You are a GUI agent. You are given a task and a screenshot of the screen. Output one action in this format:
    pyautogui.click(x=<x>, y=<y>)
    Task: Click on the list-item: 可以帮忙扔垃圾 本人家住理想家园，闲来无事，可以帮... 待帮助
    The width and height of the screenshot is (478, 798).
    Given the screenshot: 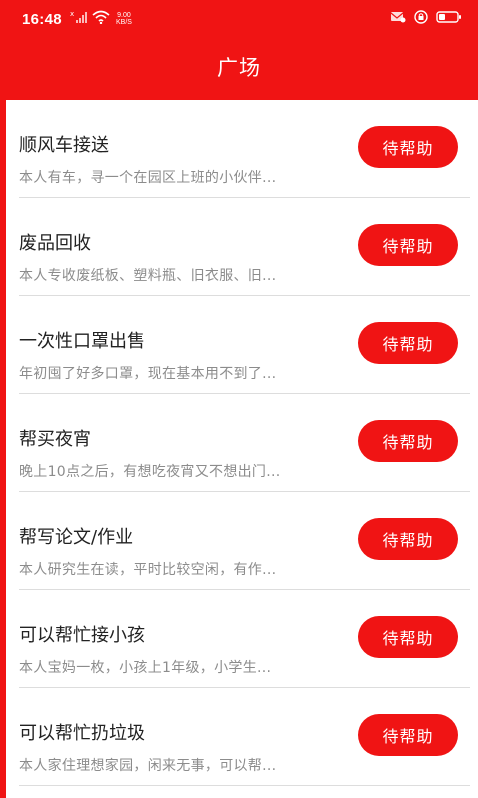 What is the action you would take?
    pyautogui.click(x=242, y=737)
    